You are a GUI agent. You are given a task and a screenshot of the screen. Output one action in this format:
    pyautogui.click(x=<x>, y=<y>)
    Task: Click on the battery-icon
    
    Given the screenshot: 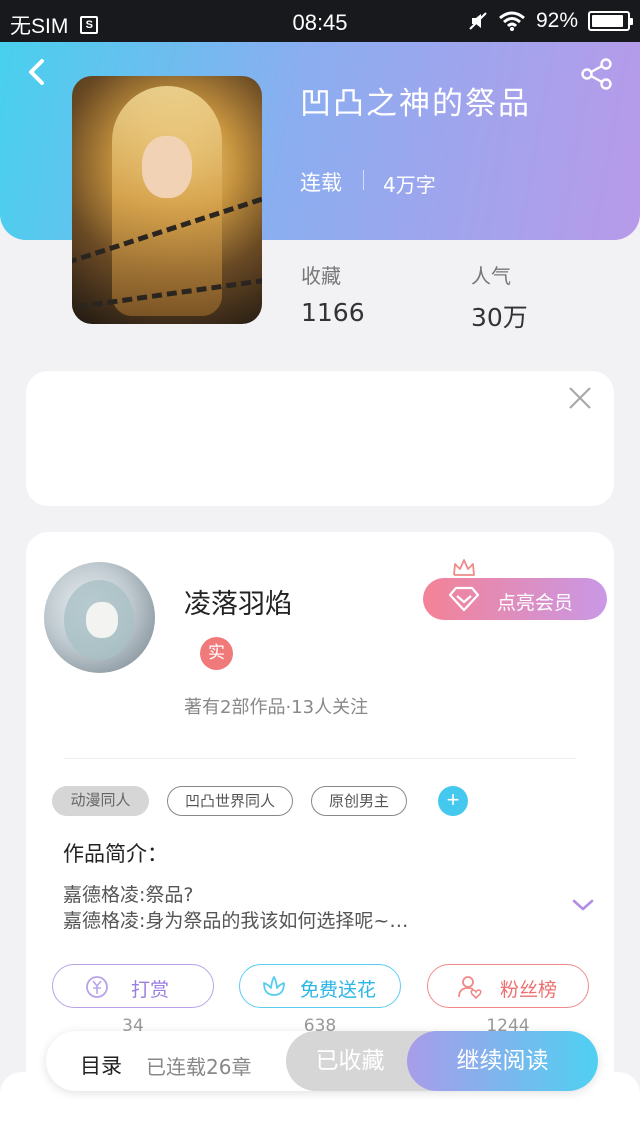 What is the action you would take?
    pyautogui.click(x=610, y=21)
    